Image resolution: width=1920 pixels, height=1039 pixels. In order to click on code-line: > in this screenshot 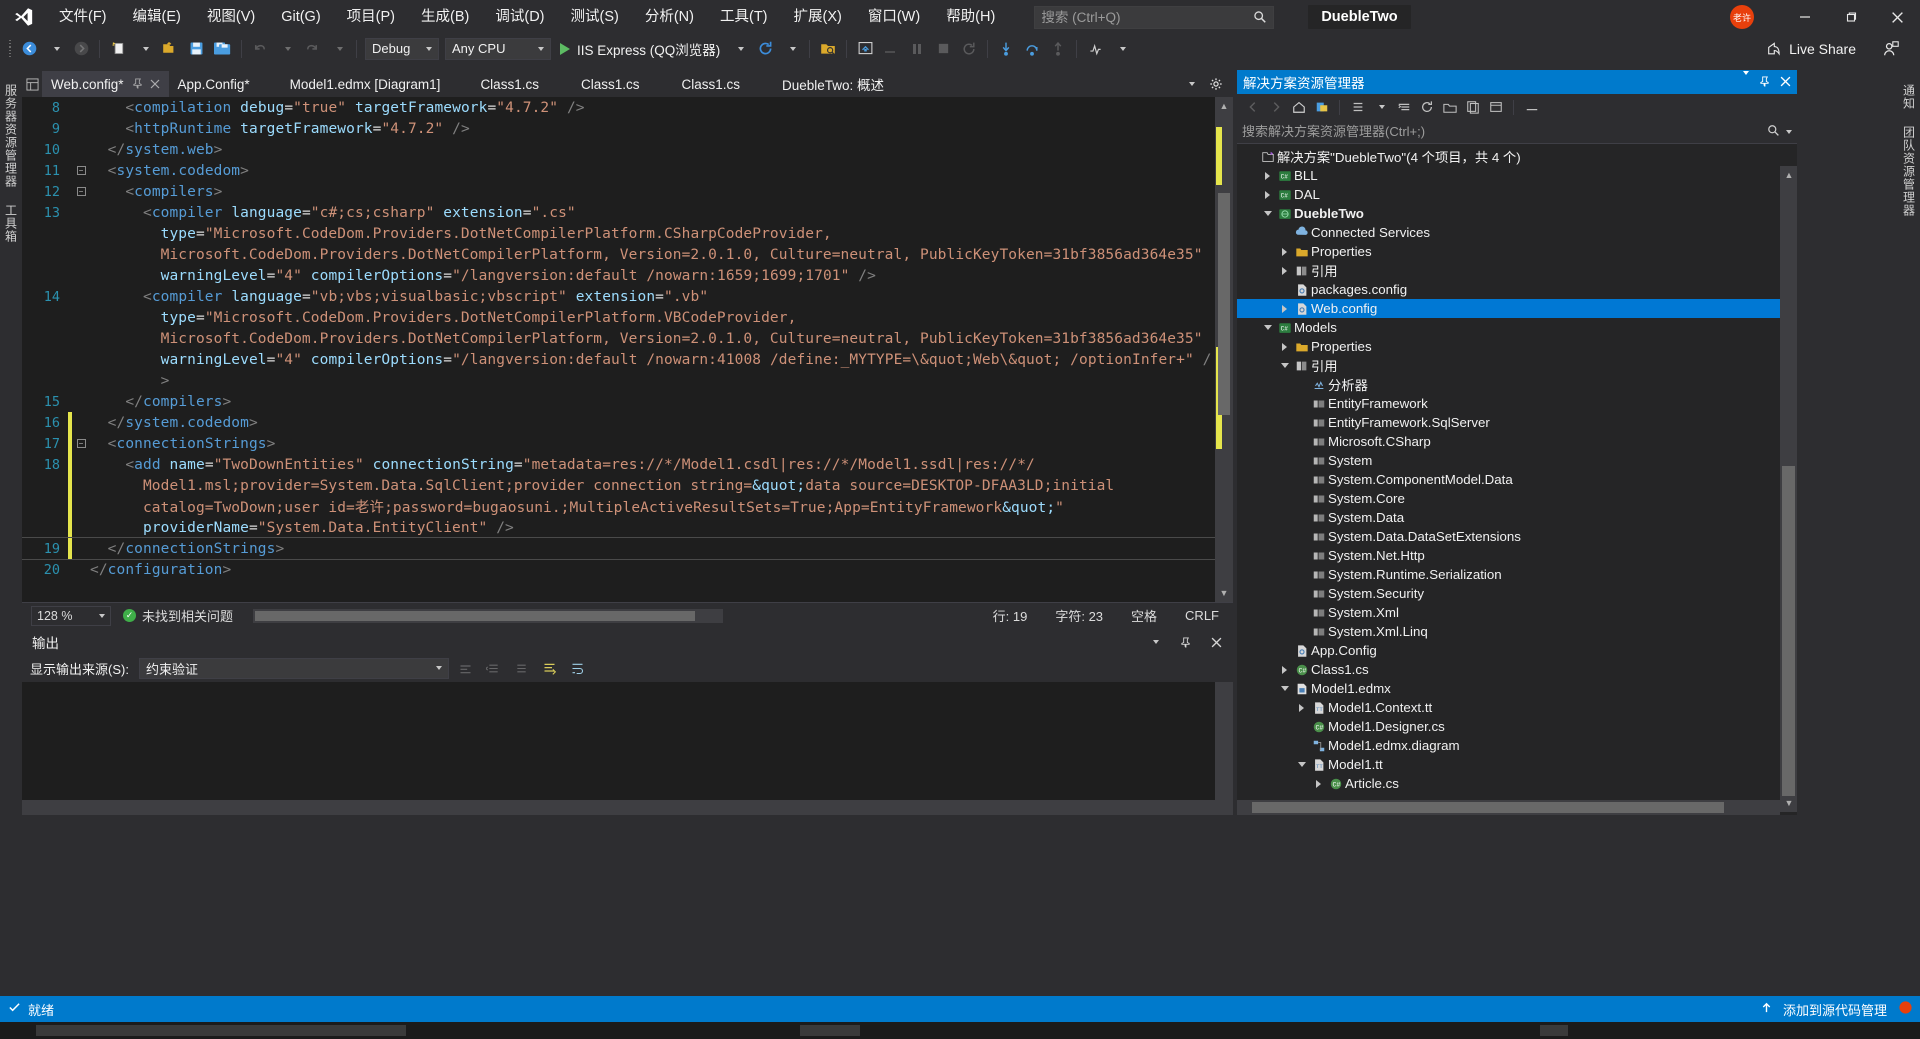, I will do `click(627, 380)`.